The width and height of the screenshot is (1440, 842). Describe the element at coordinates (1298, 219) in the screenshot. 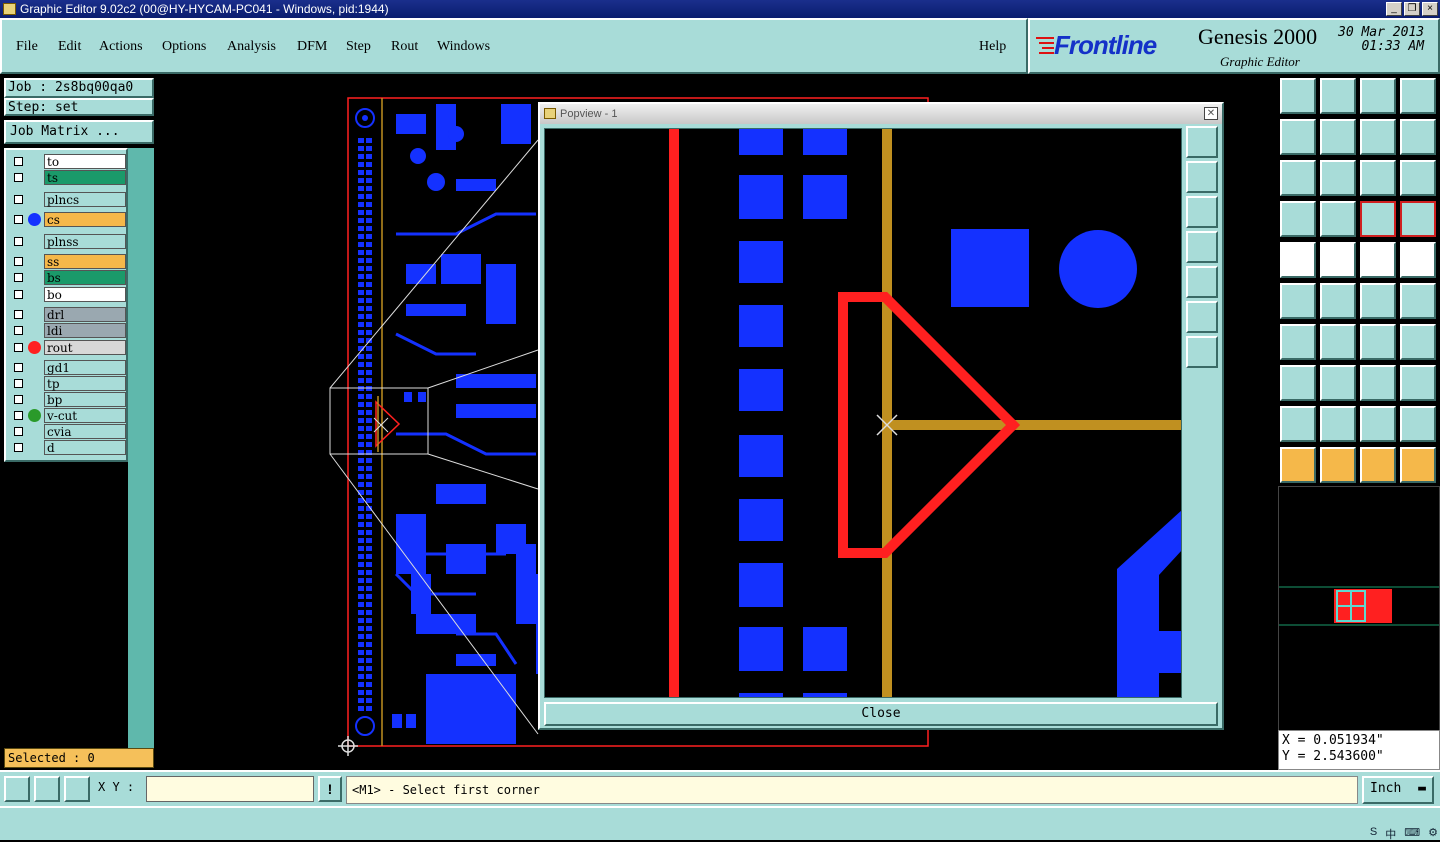

I see `cut-icon` at that location.